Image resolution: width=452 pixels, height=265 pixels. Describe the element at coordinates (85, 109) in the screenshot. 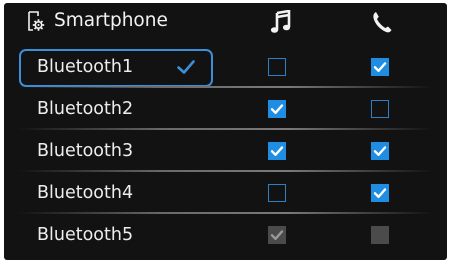

I see `device-name: Bluetooth2` at that location.